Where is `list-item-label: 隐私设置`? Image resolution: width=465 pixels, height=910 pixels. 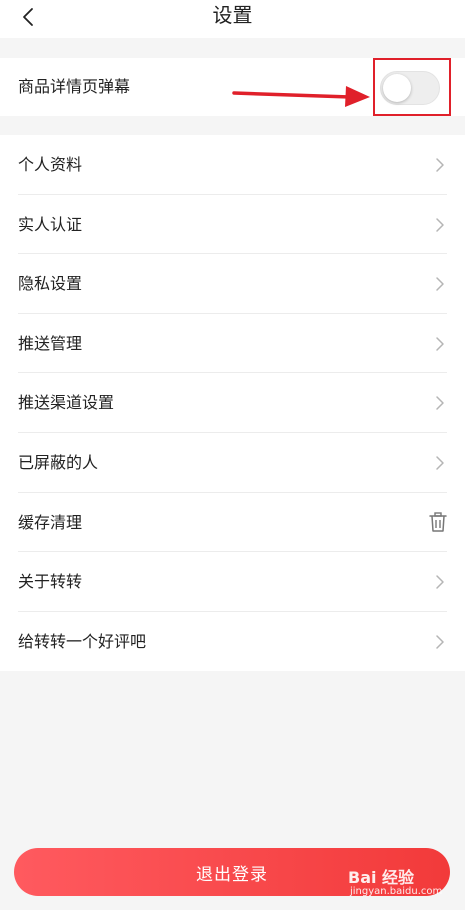
list-item-label: 隐私设置 is located at coordinates (50, 284).